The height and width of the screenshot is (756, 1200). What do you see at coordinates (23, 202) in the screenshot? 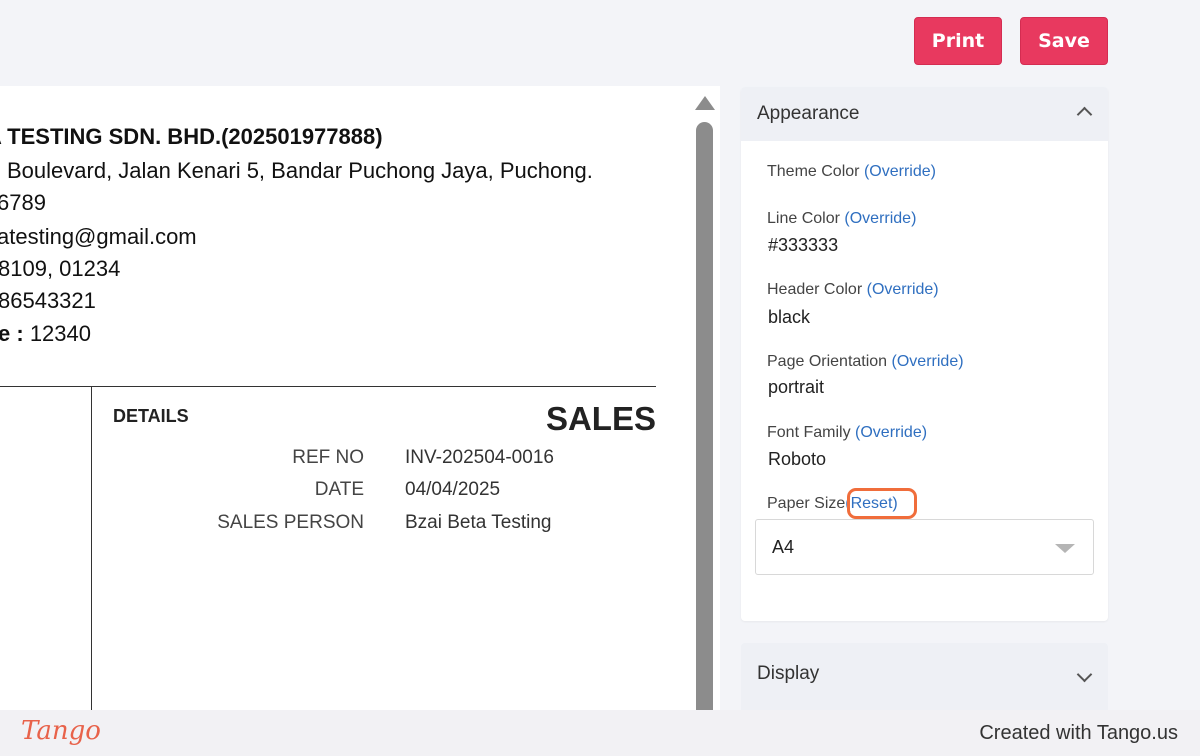
I see `company-phone: 6789` at bounding box center [23, 202].